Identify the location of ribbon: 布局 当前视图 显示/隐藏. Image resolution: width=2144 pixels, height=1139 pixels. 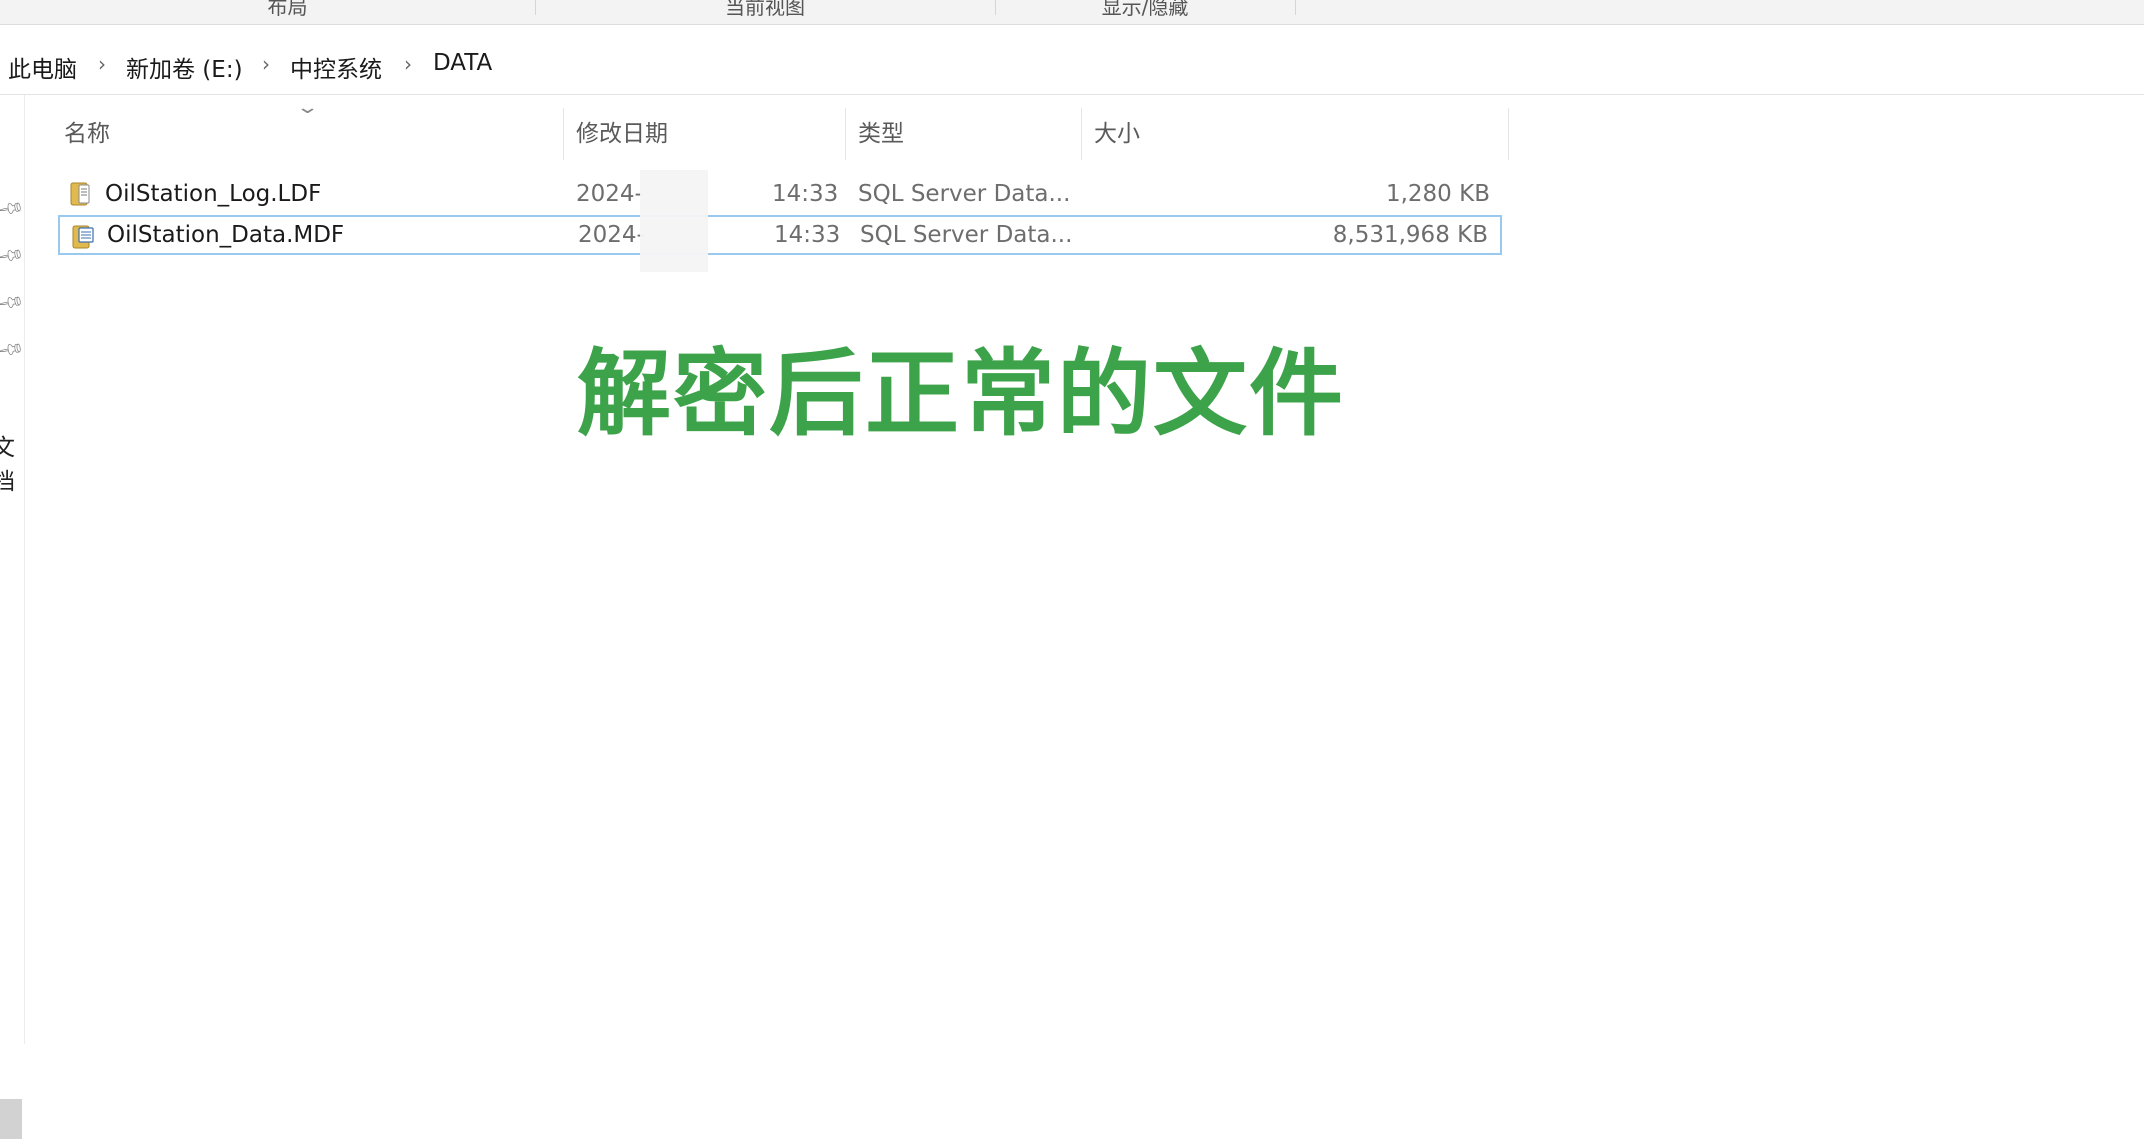
(1072, 12).